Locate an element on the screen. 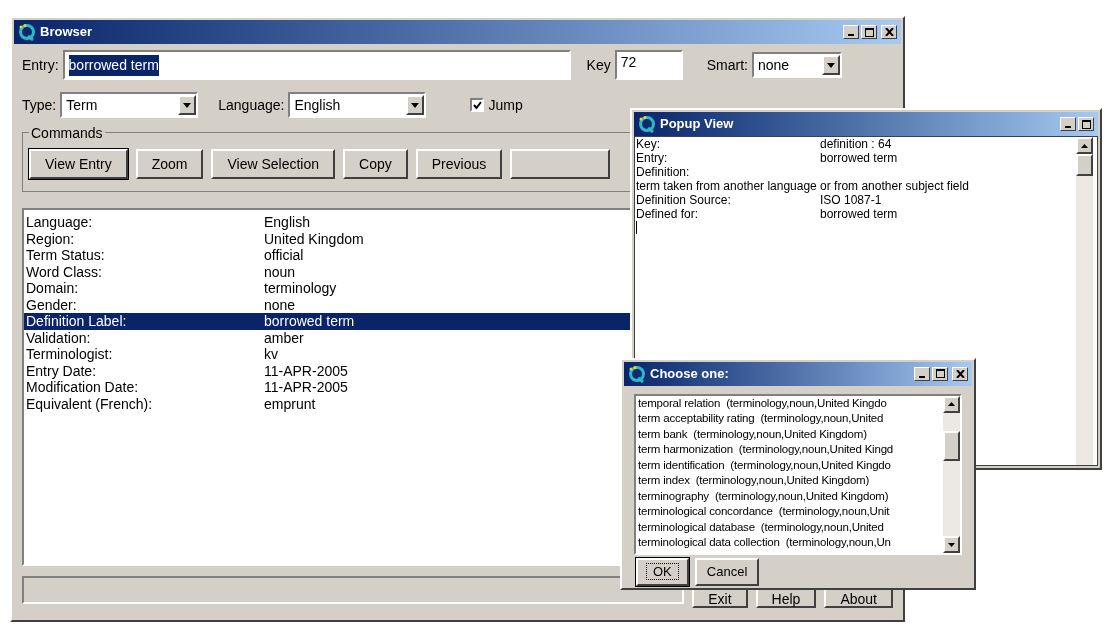 This screenshot has height=630, width=1105. field-label: Modification Date: is located at coordinates (83, 387).